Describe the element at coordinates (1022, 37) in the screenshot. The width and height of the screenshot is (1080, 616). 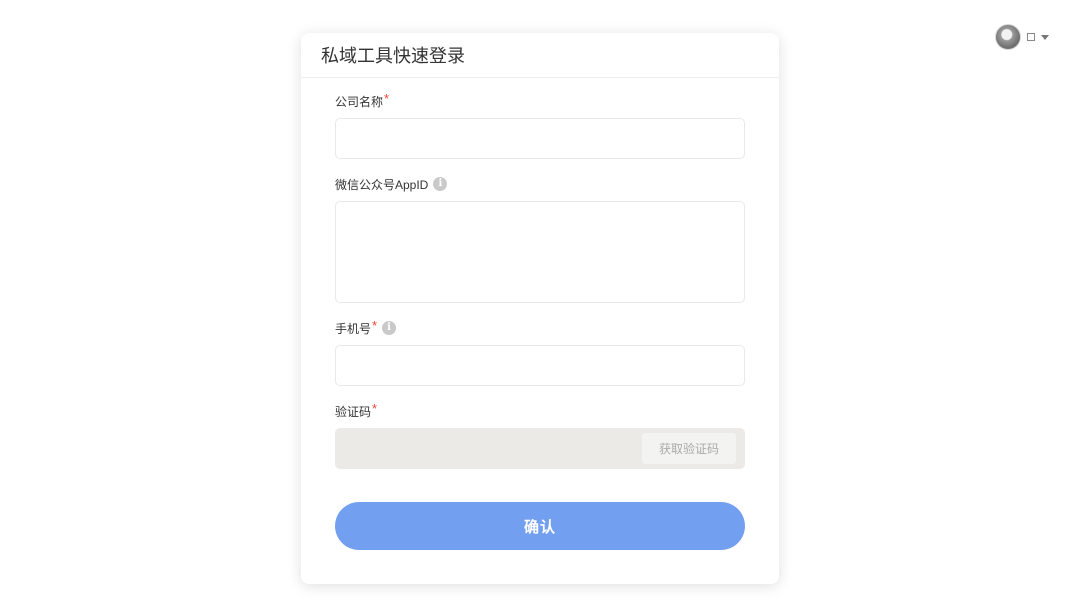
I see `user-menu: □` at that location.